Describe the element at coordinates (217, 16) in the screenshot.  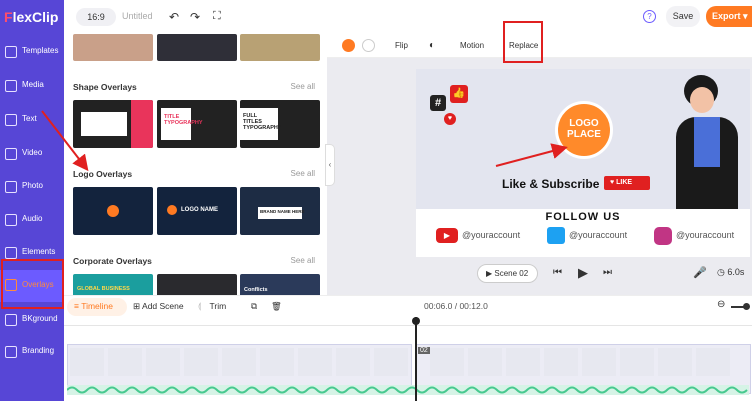
I see `fullscreen-icon: ⛶` at that location.